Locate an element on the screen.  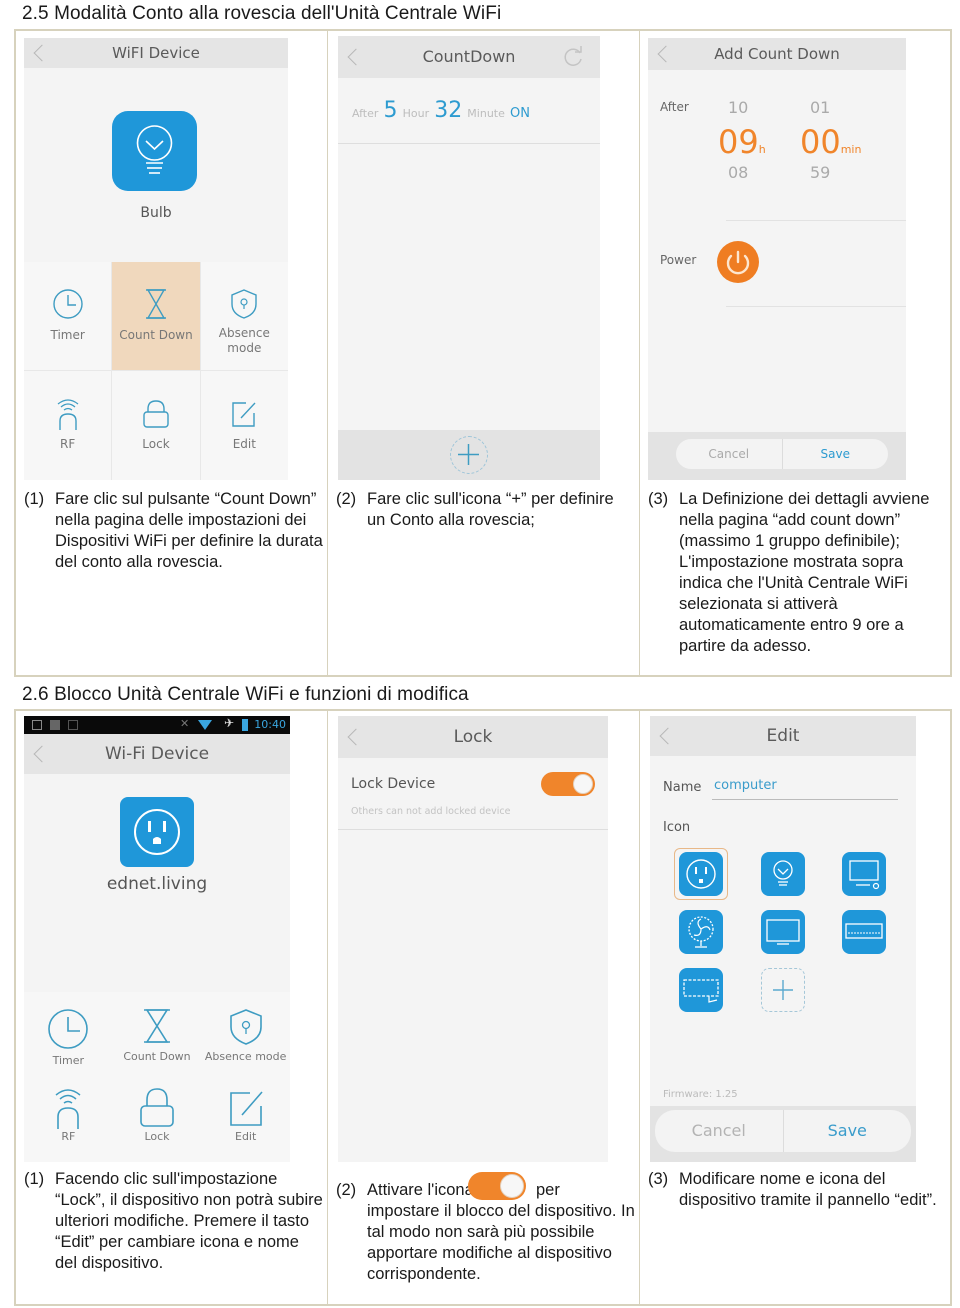
minutes-picker: 01 00min 59 is located at coordinates (840, 140).